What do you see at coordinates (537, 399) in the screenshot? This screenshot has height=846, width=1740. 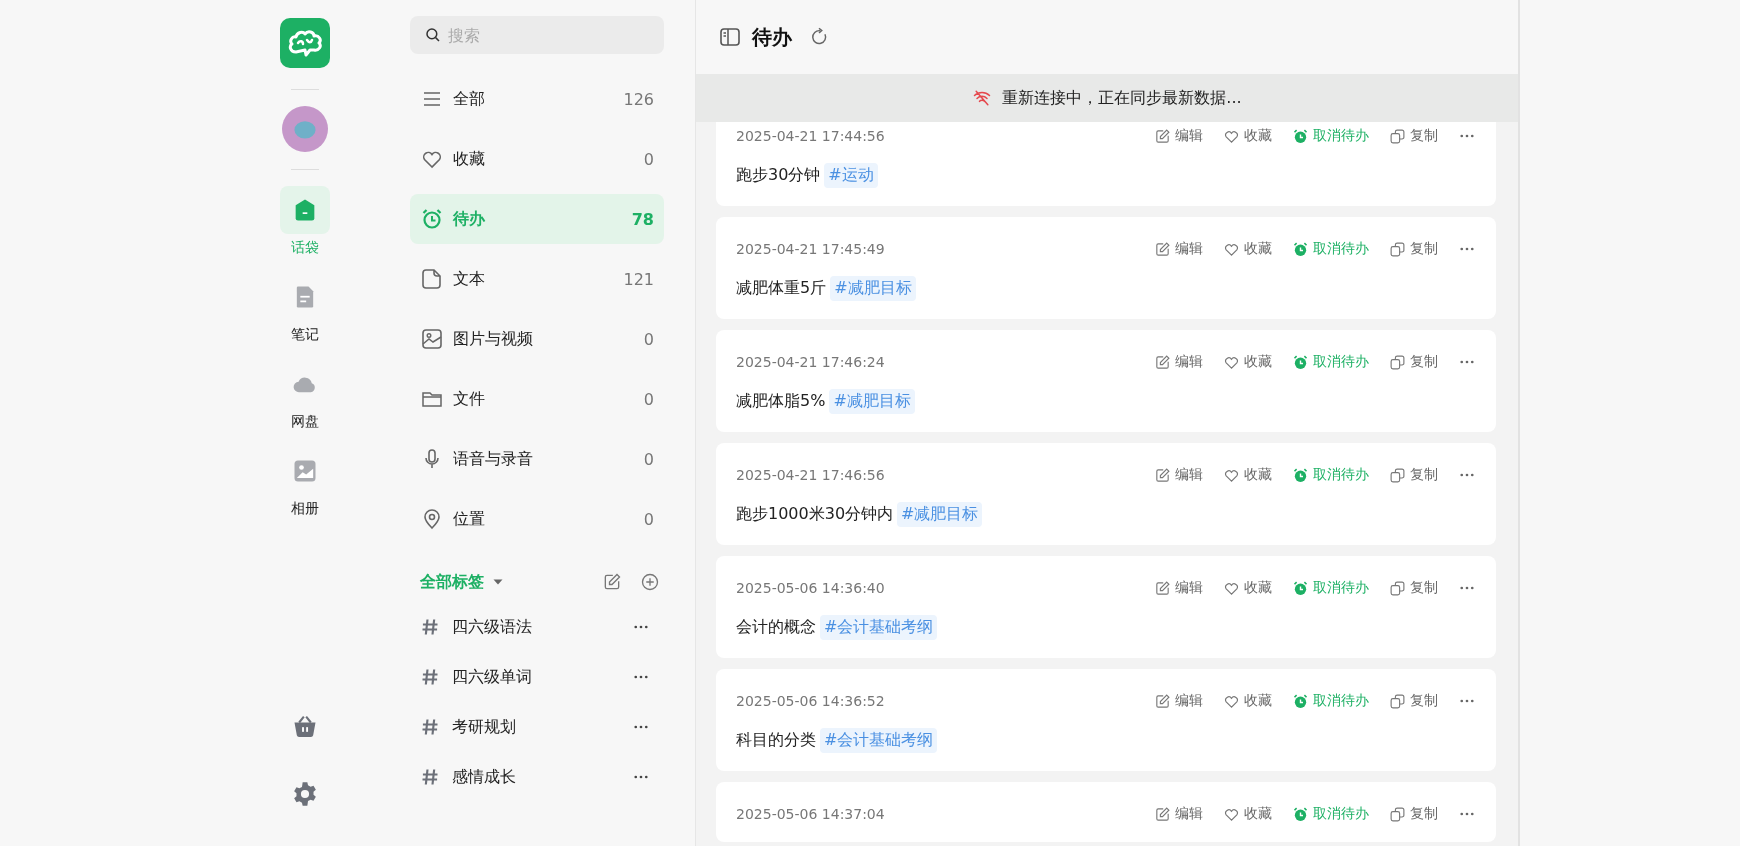 I see `category-item: 文件 0` at bounding box center [537, 399].